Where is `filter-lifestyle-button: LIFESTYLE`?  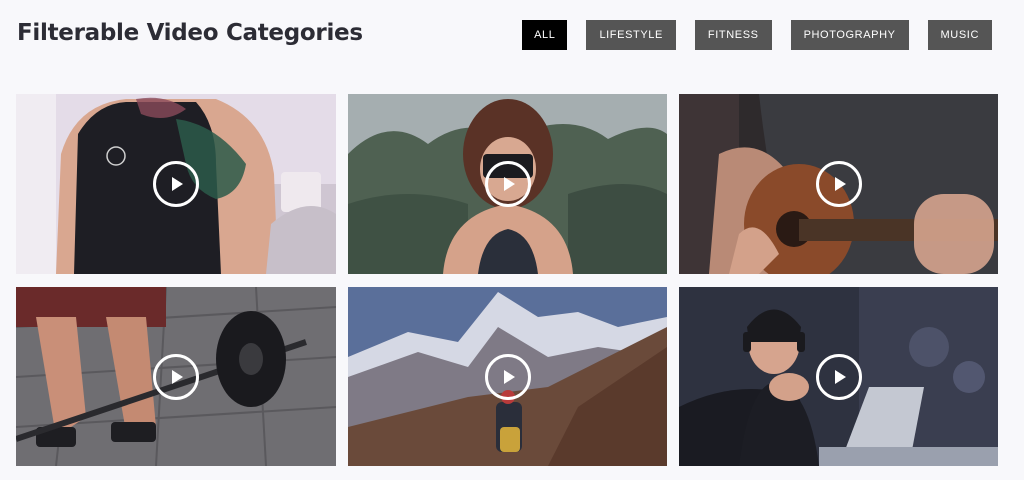 filter-lifestyle-button: LIFESTYLE is located at coordinates (631, 35).